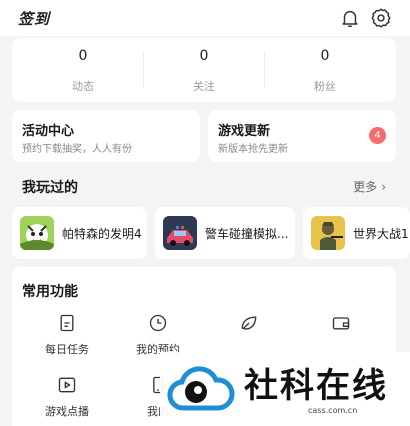 The image size is (410, 426). What do you see at coordinates (48, 131) in the screenshot?
I see `activity-center-title: 活动中心` at bounding box center [48, 131].